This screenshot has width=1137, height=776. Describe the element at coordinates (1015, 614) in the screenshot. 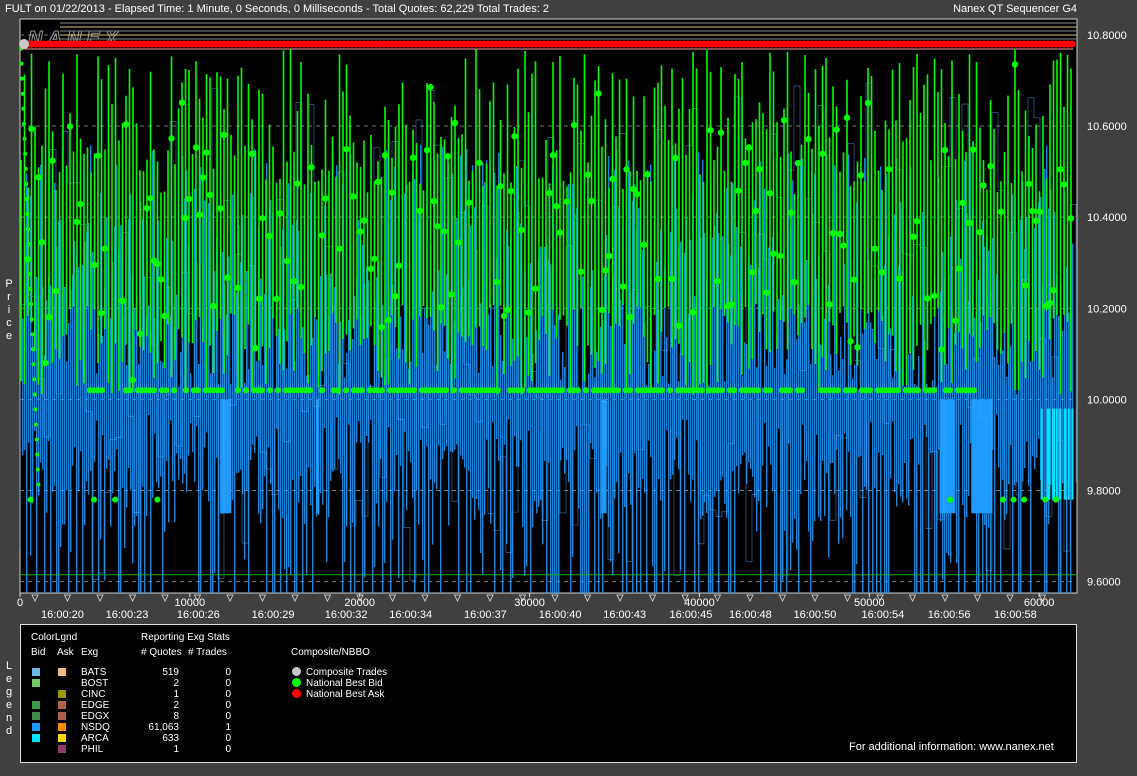

I see `x-time-label: 16:00:58` at that location.